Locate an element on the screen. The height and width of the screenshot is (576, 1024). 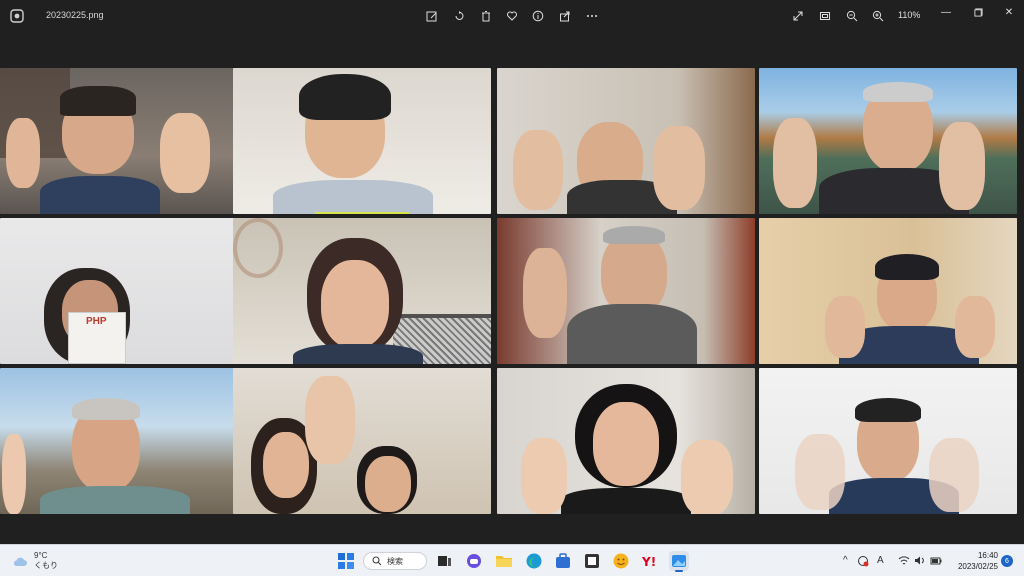
info-icon is located at coordinates (538, 16).